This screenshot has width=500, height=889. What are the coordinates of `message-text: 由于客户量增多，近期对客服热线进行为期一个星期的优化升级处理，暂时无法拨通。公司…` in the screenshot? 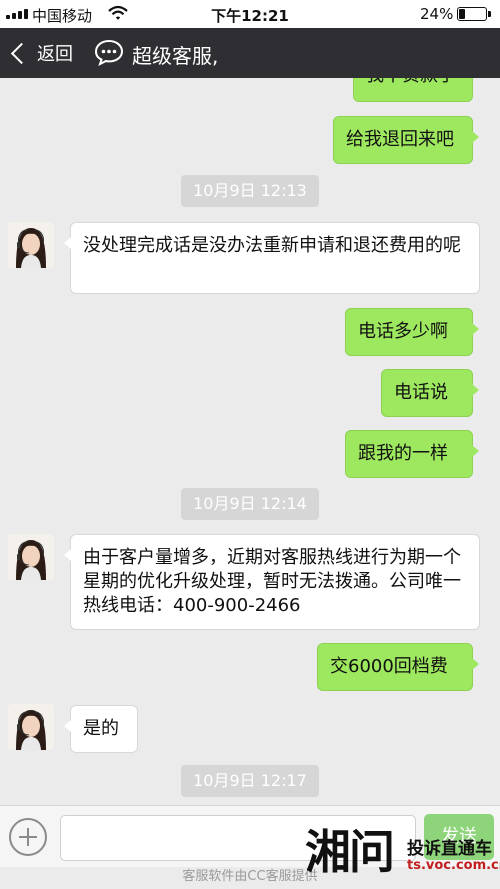 It's located at (272, 581).